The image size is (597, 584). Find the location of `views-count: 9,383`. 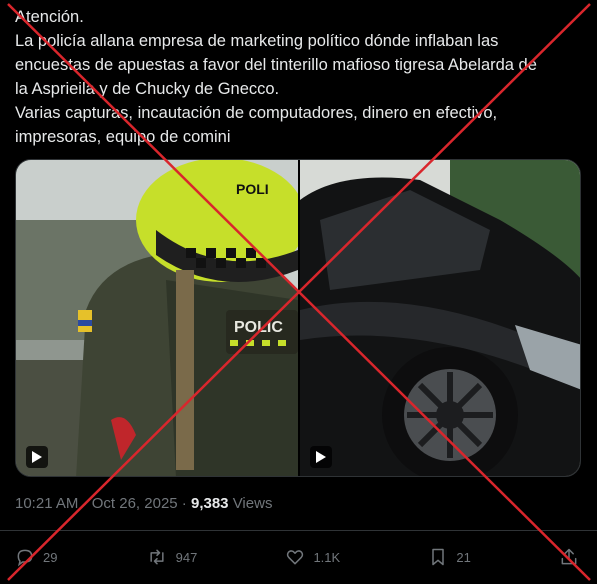

views-count: 9,383 is located at coordinates (209, 503).